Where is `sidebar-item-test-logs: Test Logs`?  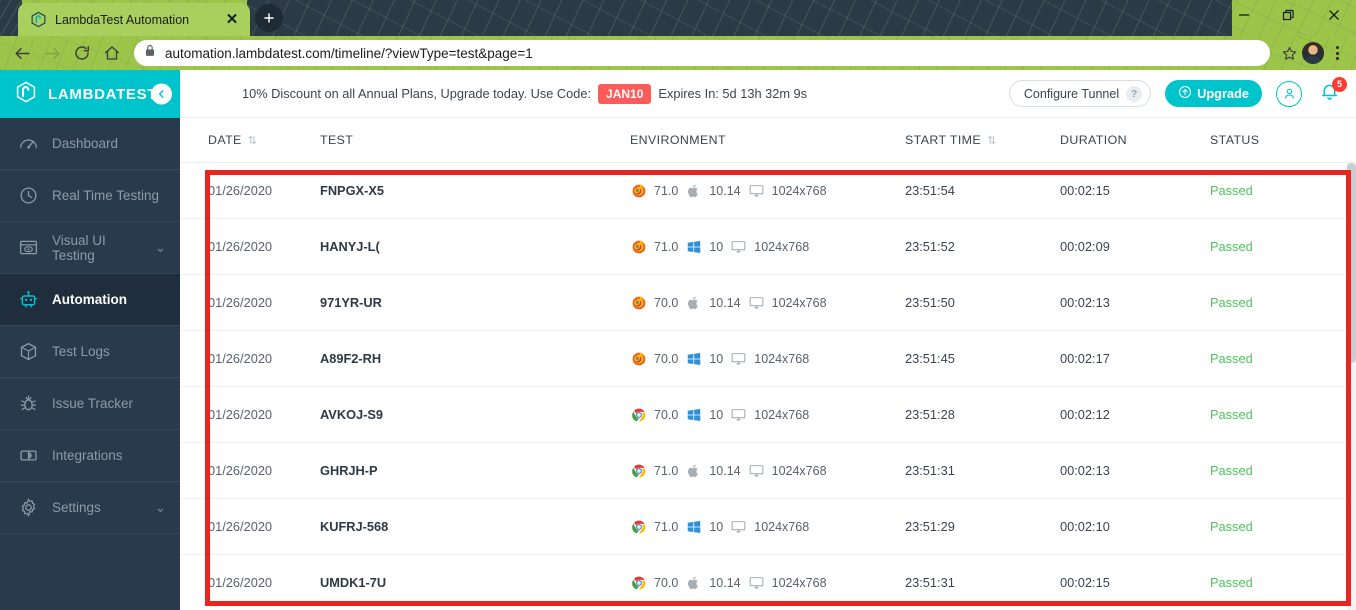
sidebar-item-test-logs: Test Logs is located at coordinates (90, 352).